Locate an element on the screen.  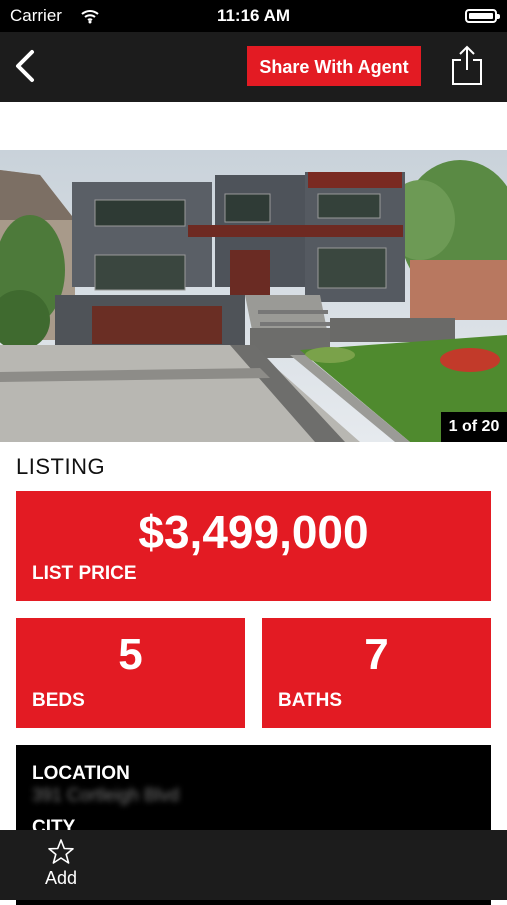
baths-value: 7 is located at coordinates (376, 654).